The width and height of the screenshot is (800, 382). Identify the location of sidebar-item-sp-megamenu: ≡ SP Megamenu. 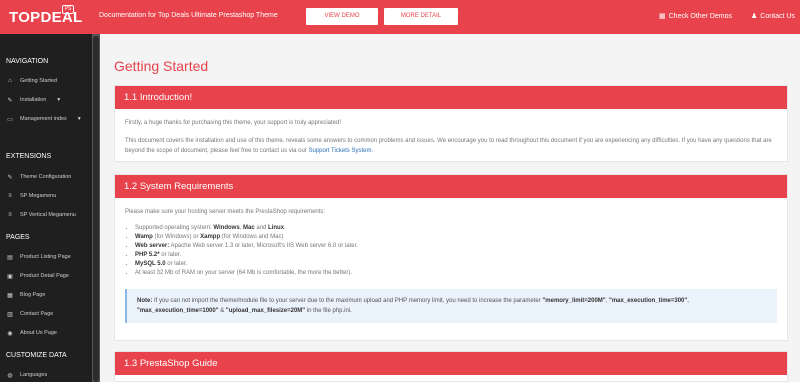
(48, 196).